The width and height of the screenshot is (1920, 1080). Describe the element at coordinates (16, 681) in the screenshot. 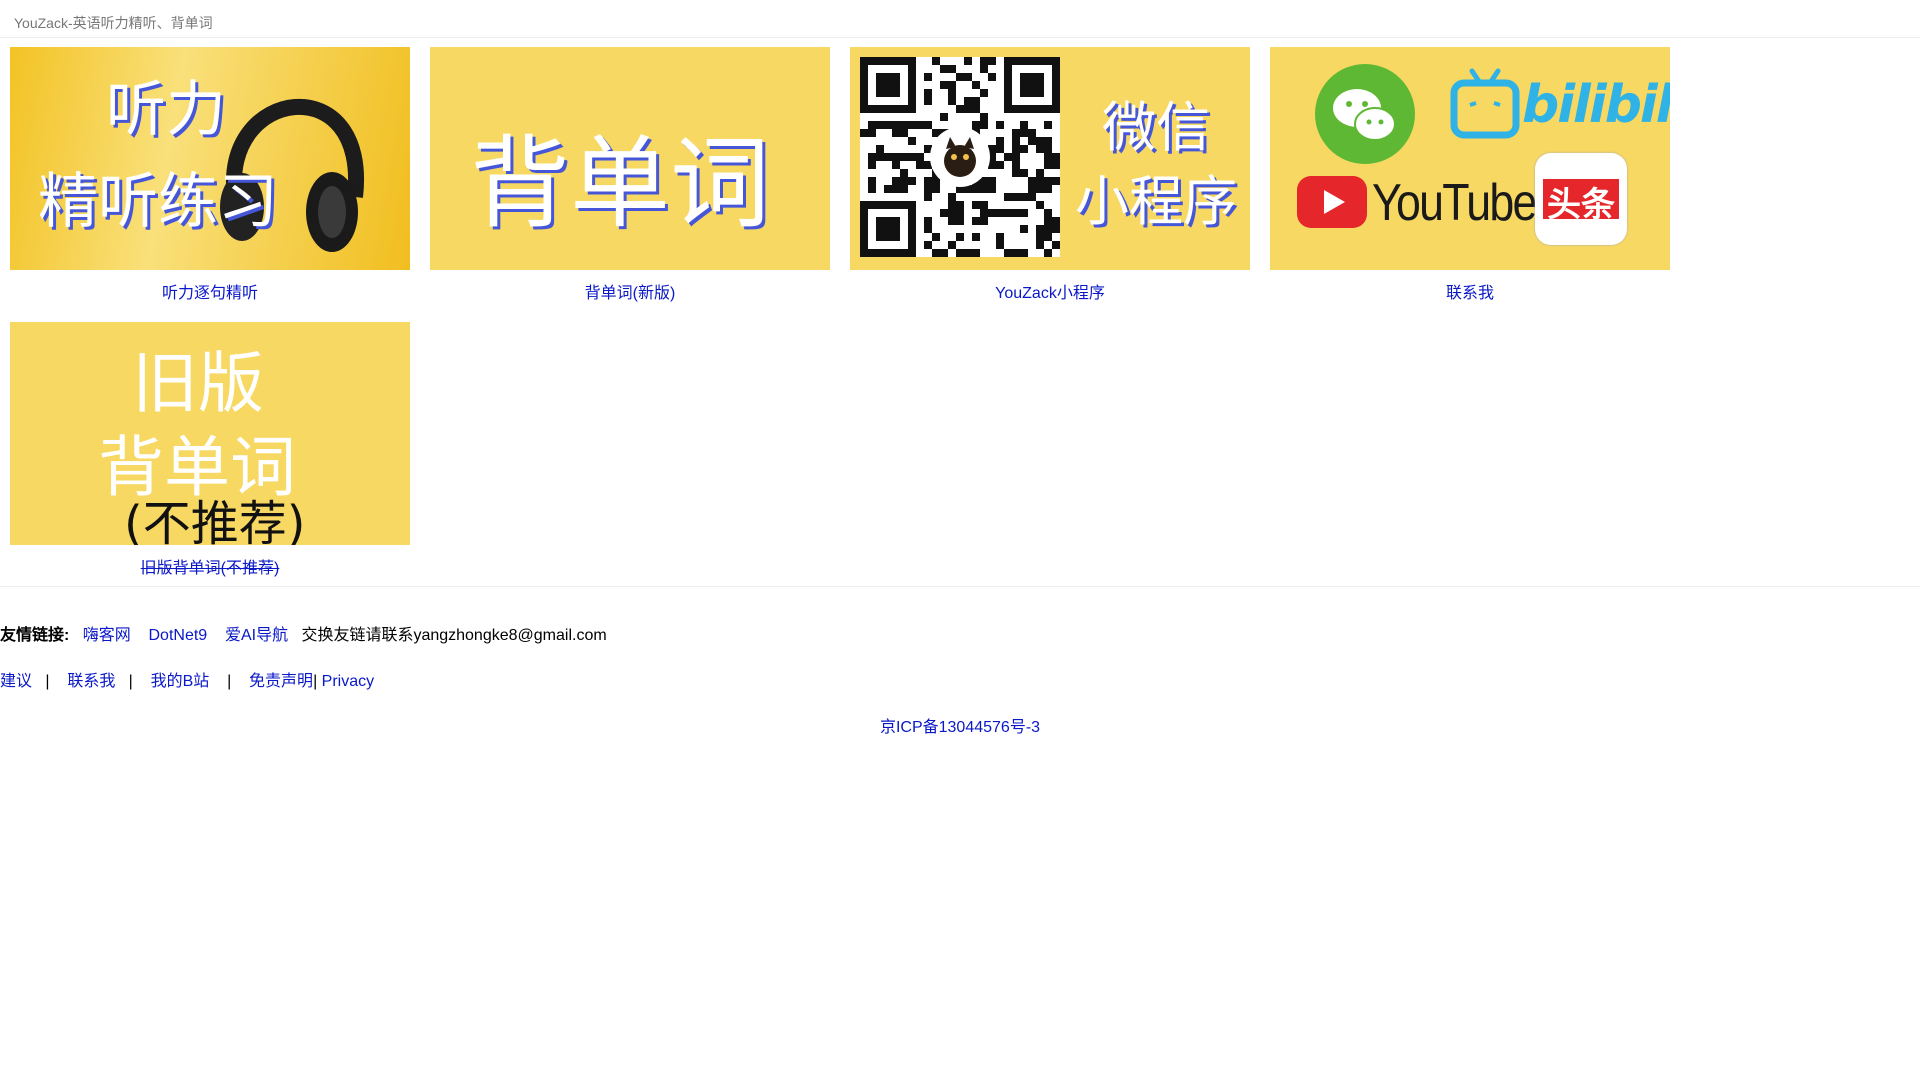

I see `footer-link-suggest: 建议` at that location.